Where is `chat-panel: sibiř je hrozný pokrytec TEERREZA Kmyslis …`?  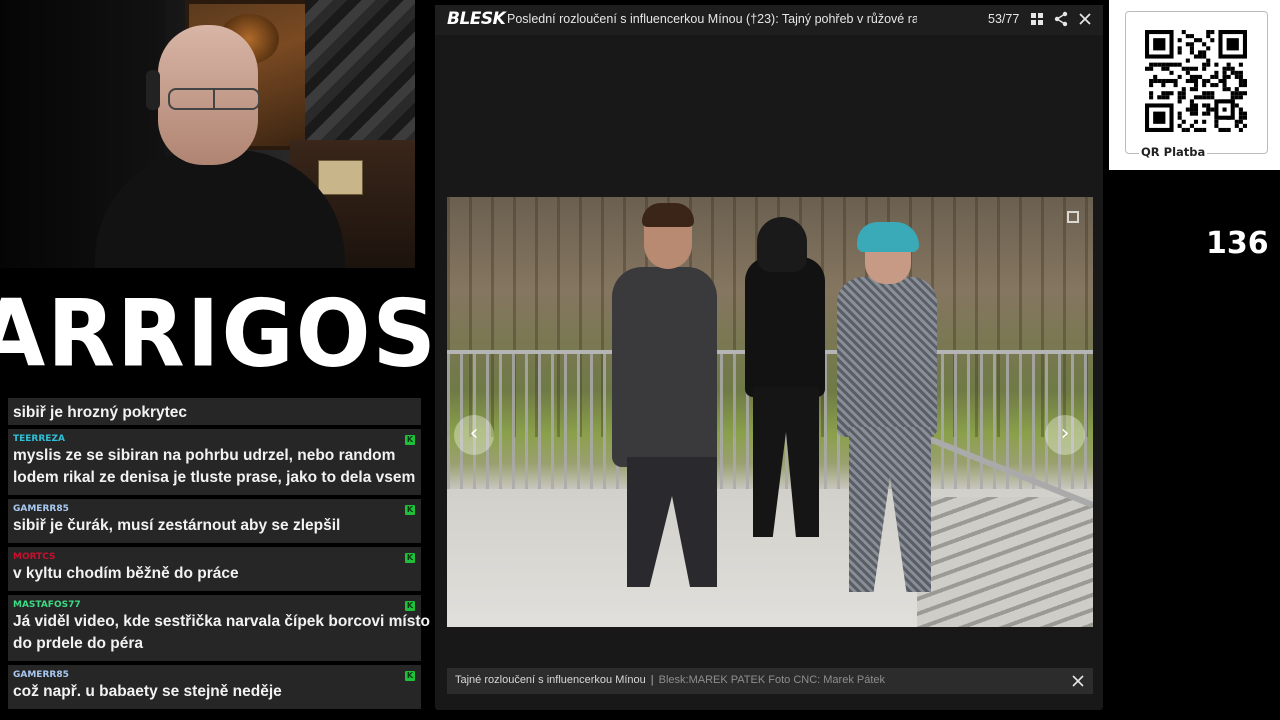
chat-panel: sibiř je hrozný pokrytec TEERREZA Kmyslis … is located at coordinates (219, 559).